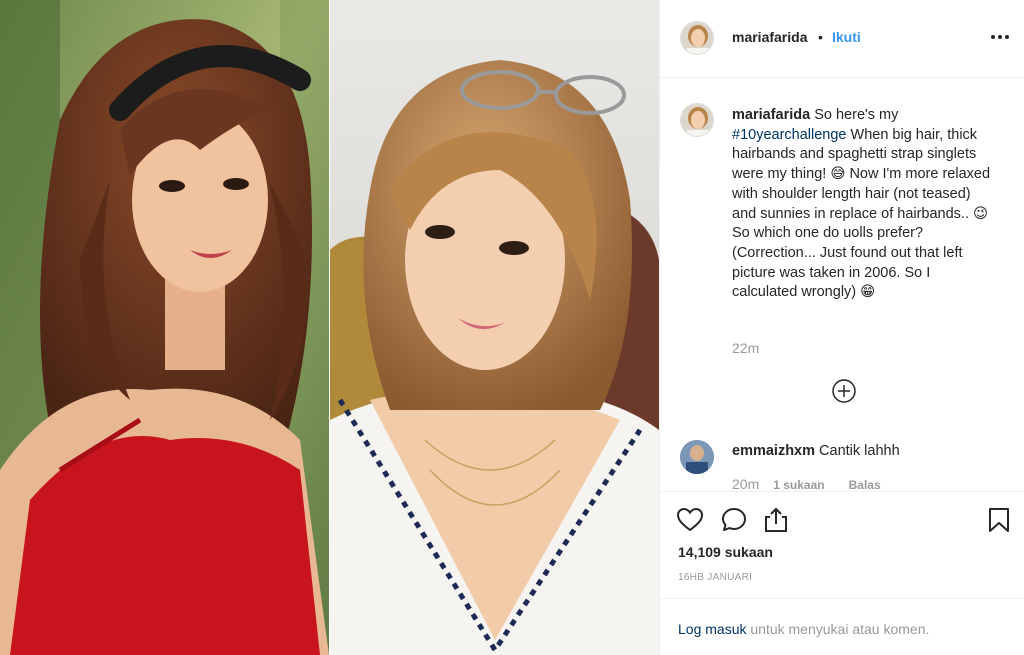  What do you see at coordinates (712, 629) in the screenshot?
I see `login-link: Log masuk` at bounding box center [712, 629].